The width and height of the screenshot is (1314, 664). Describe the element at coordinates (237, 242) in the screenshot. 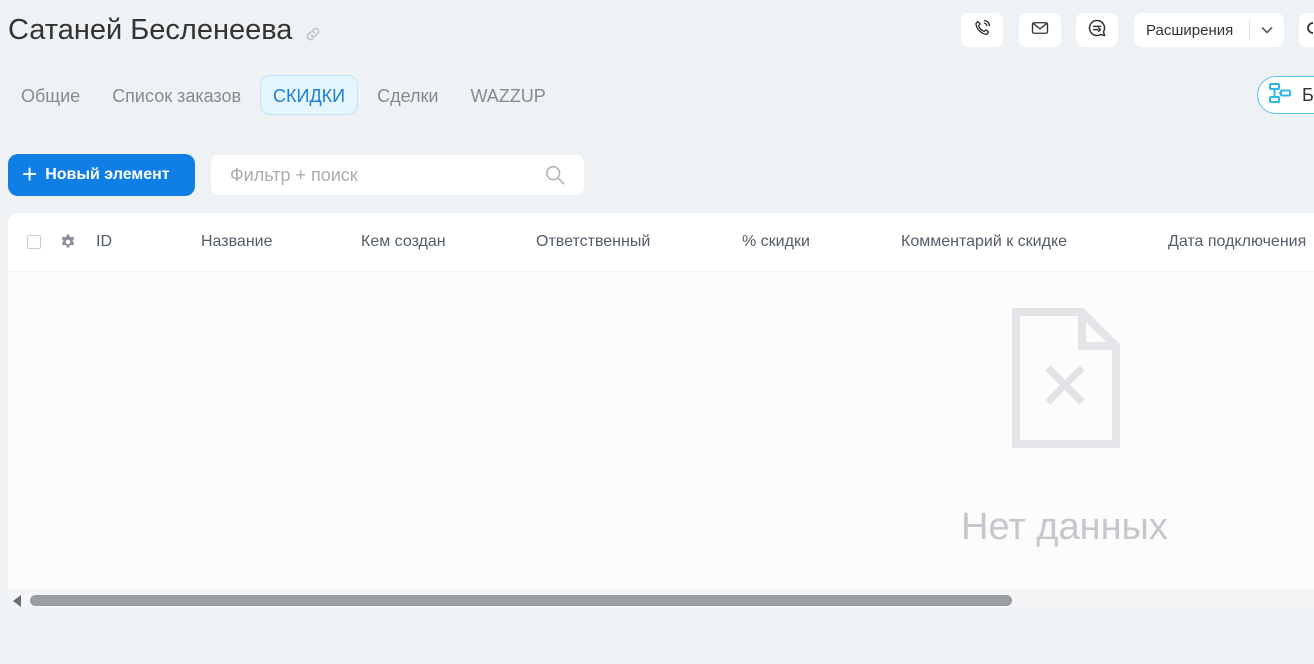

I see `column-name: Название` at that location.